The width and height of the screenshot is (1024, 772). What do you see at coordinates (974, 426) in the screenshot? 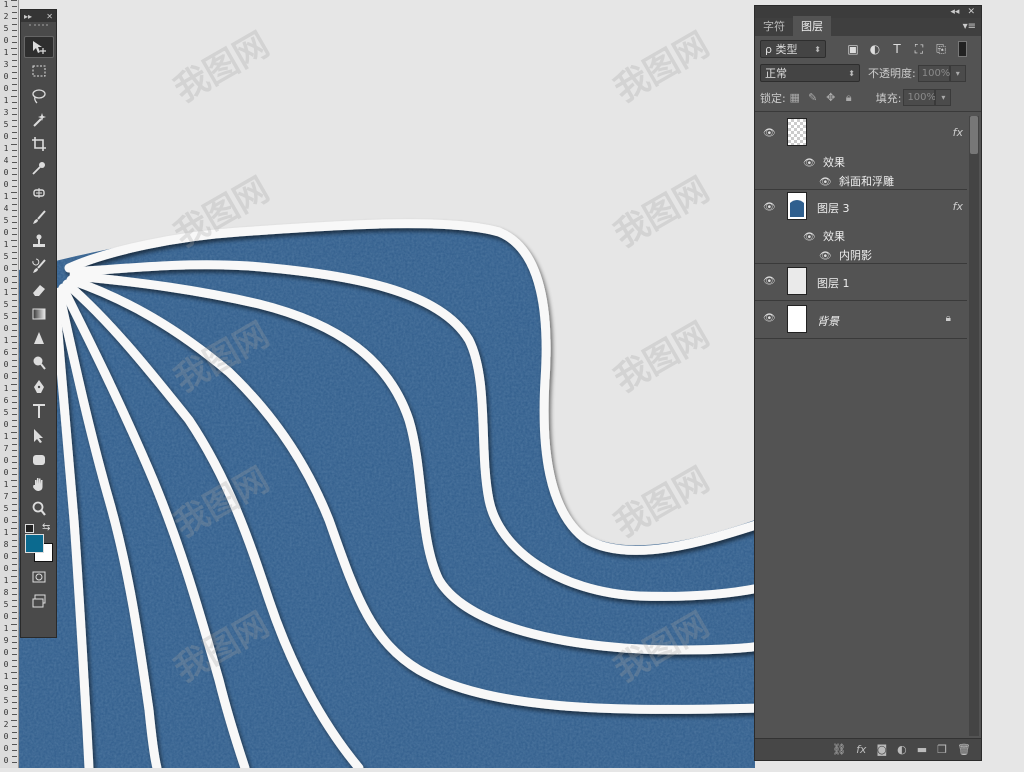
I see `layers-scrollbar` at bounding box center [974, 426].